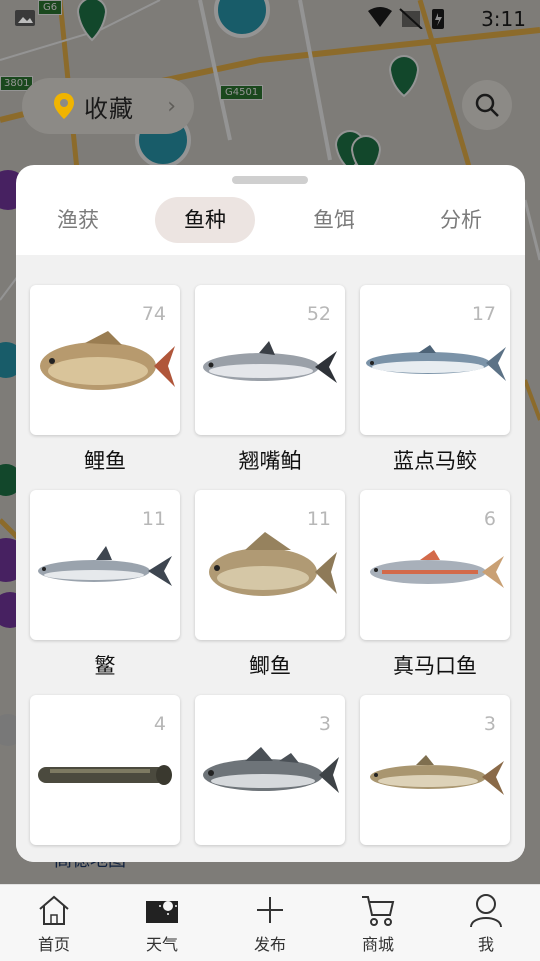 The height and width of the screenshot is (961, 540). I want to click on species-name: 真马口鱼, so click(435, 666).